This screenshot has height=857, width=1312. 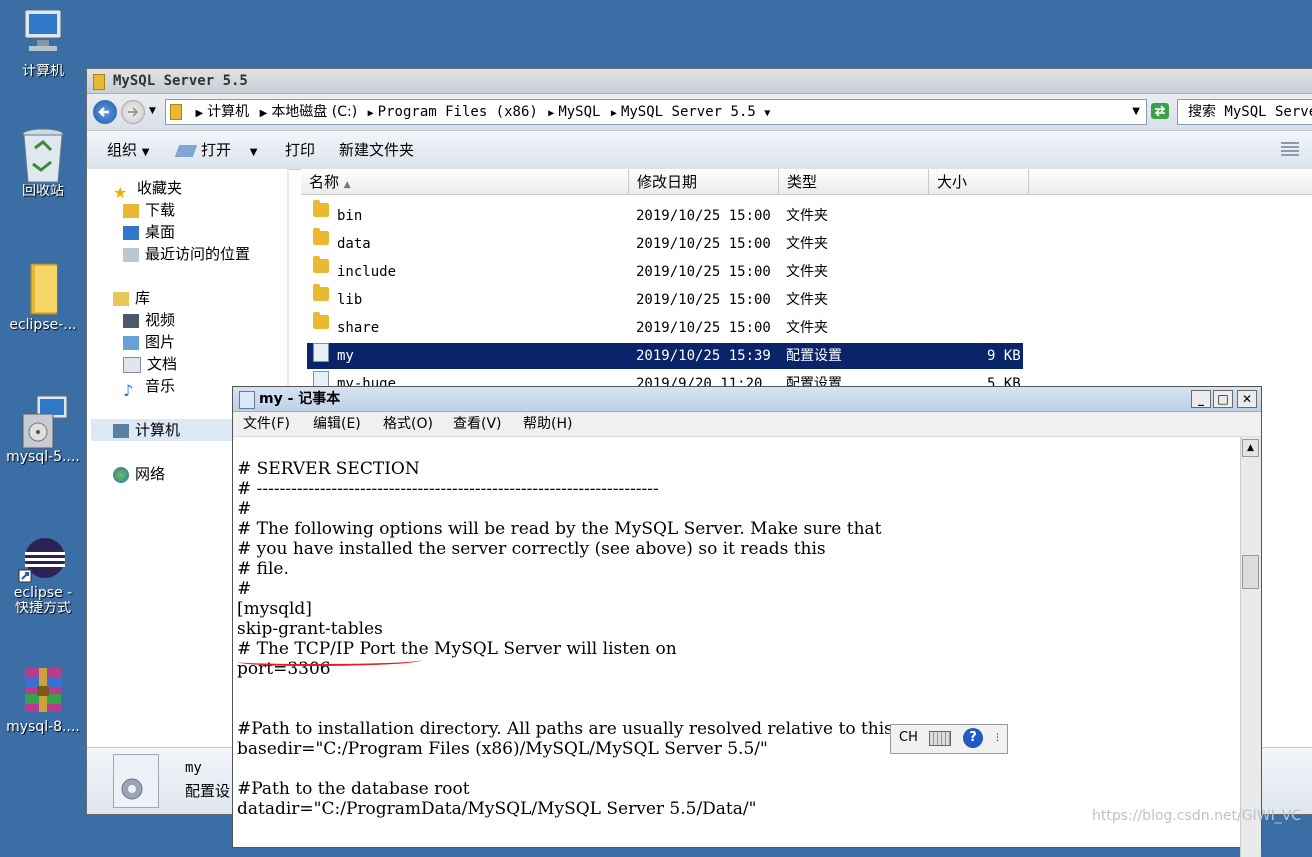 What do you see at coordinates (150, 364) in the screenshot?
I see `nav-documents: 文档` at bounding box center [150, 364].